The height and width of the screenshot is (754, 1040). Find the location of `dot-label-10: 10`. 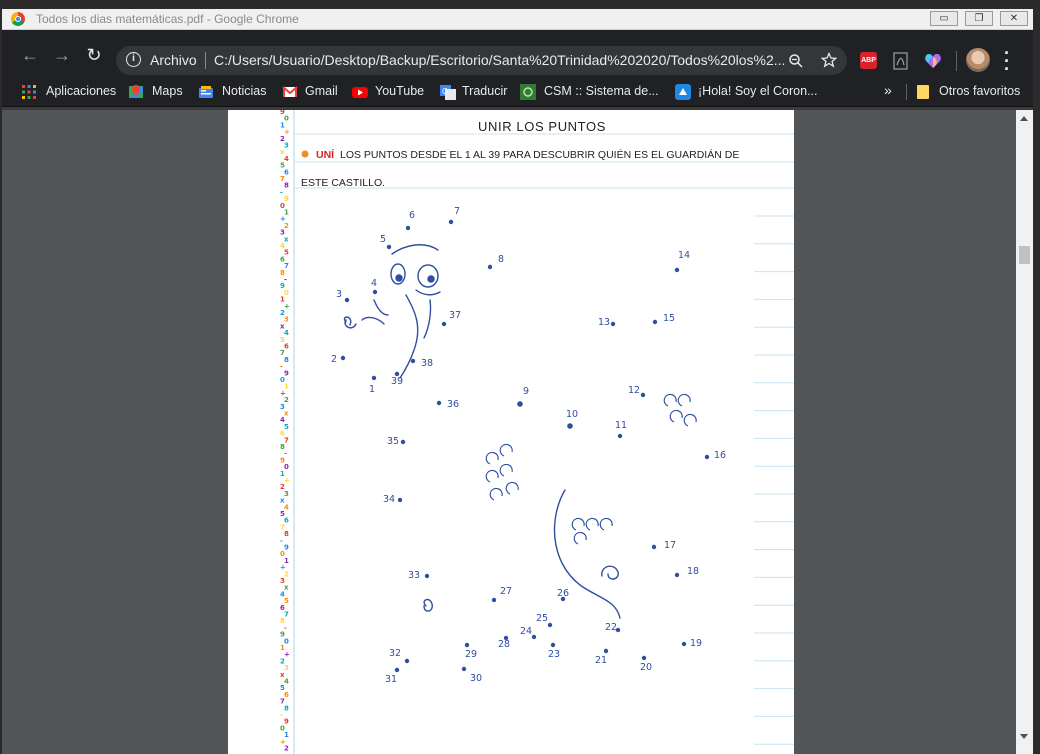

dot-label-10: 10 is located at coordinates (572, 414).